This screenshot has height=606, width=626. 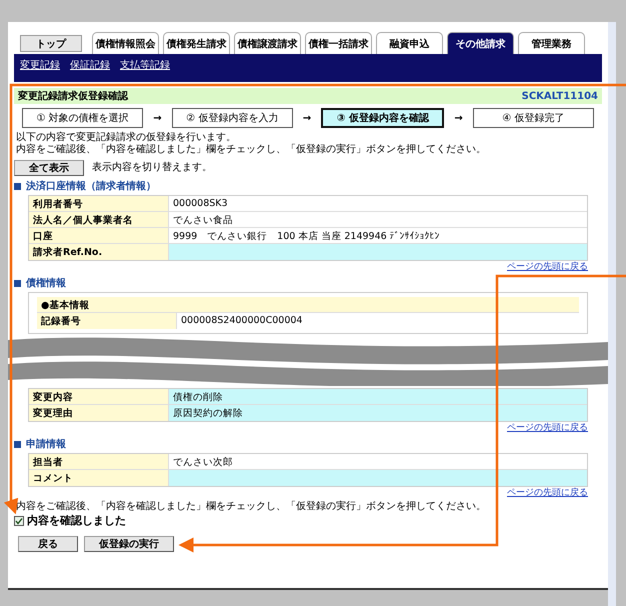 What do you see at coordinates (378, 396) in the screenshot?
I see `field-value: 債権の削除` at bounding box center [378, 396].